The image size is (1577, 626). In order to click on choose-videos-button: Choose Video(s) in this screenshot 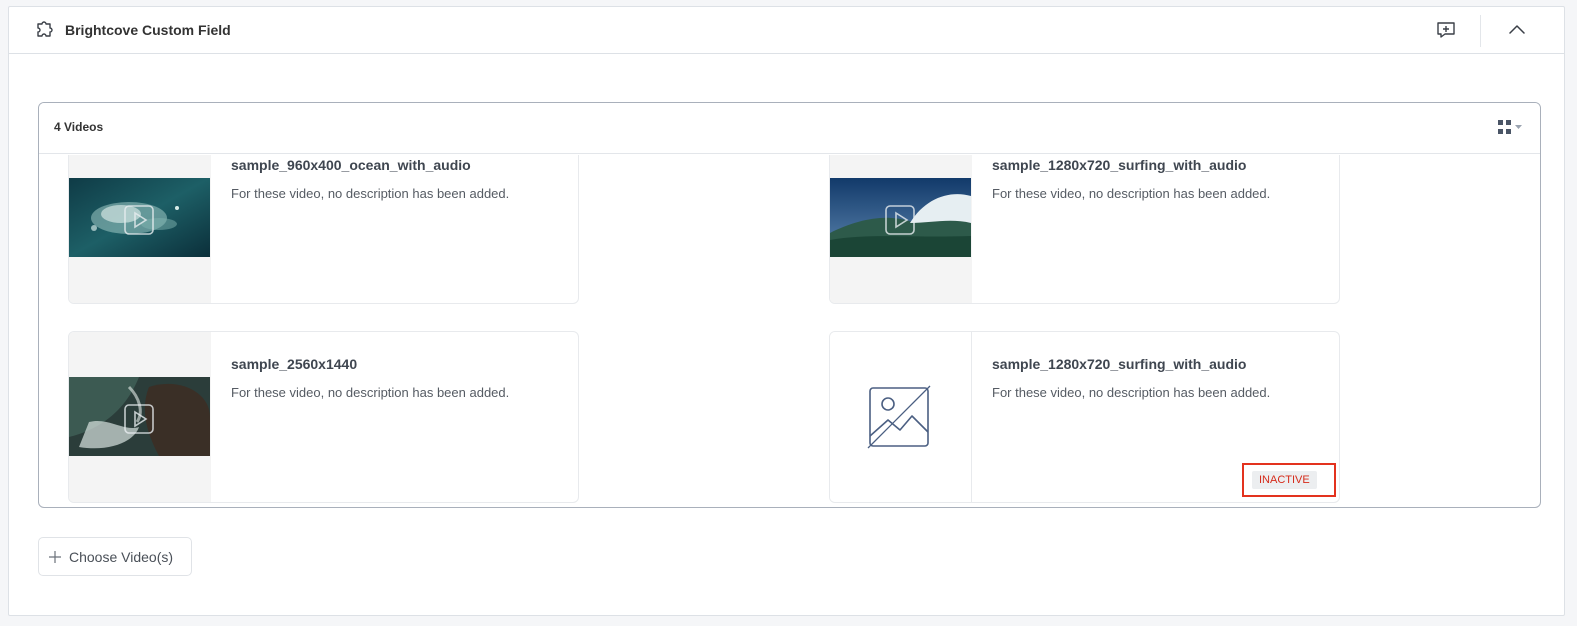, I will do `click(115, 556)`.